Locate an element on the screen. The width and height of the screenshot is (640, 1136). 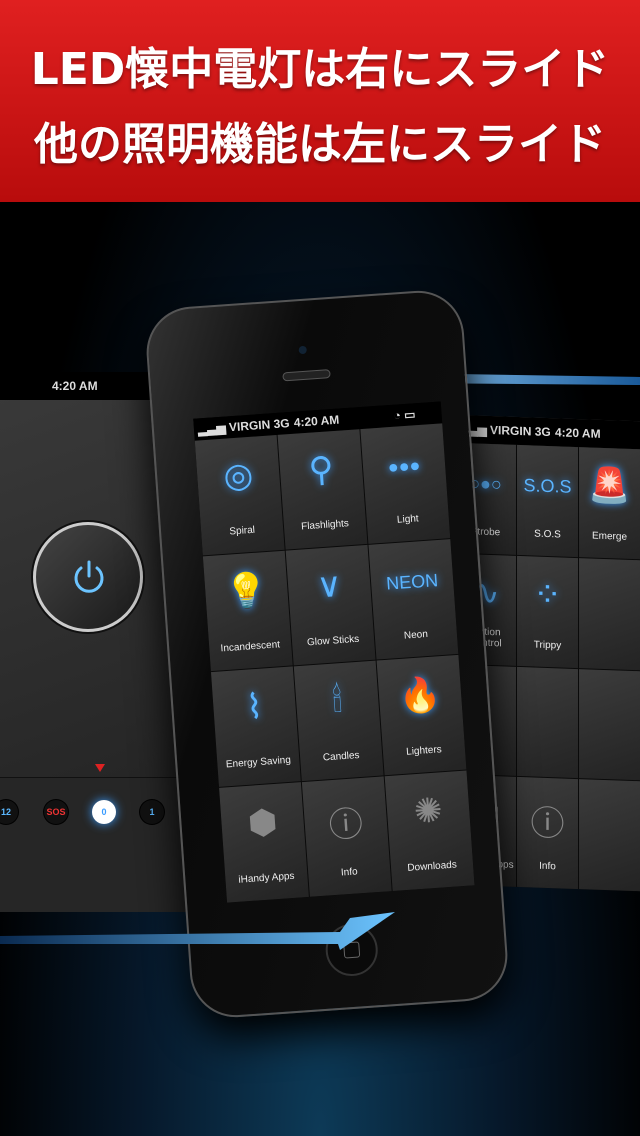
spiral-icon: ◎ is located at coordinates (238, 475).